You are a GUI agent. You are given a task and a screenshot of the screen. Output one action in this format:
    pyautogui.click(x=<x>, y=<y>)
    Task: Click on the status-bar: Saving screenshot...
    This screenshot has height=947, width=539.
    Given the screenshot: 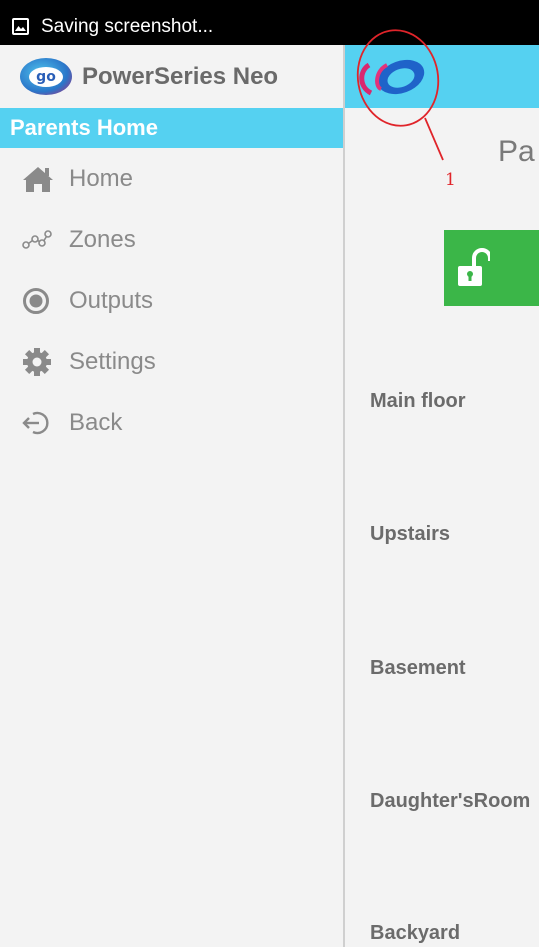 What is the action you would take?
    pyautogui.click(x=269, y=22)
    